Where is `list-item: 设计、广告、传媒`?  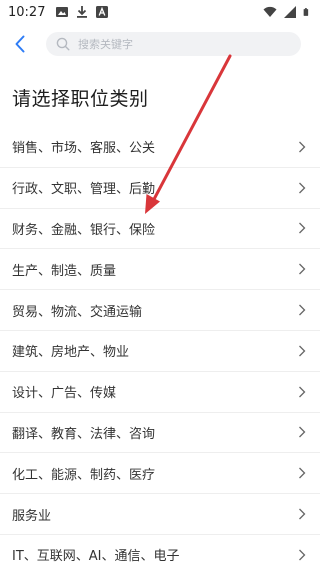 list-item: 设计、广告、传媒 is located at coordinates (160, 392).